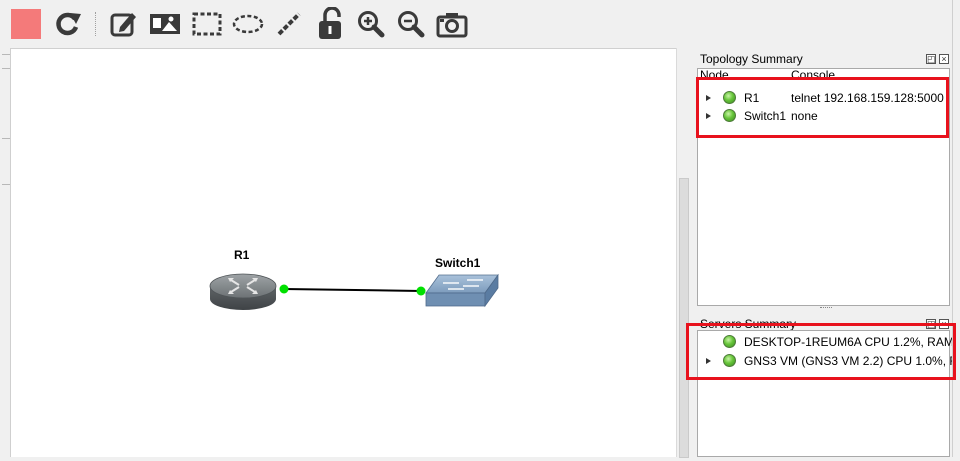 The image size is (960, 461). I want to click on node-label-r1: R1, so click(242, 255).